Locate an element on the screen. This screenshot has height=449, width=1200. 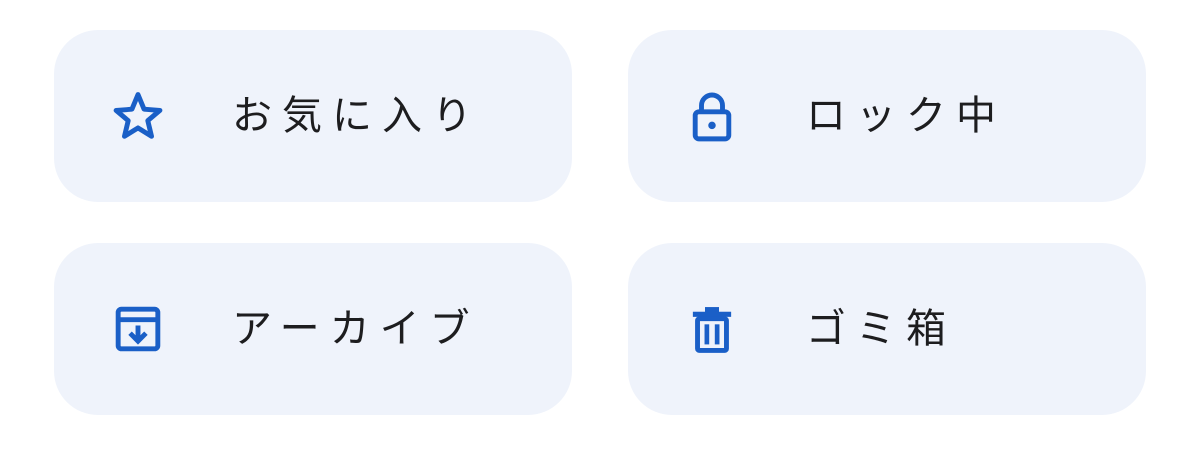
trash-label: ゴミ箱 is located at coordinates (881, 329).